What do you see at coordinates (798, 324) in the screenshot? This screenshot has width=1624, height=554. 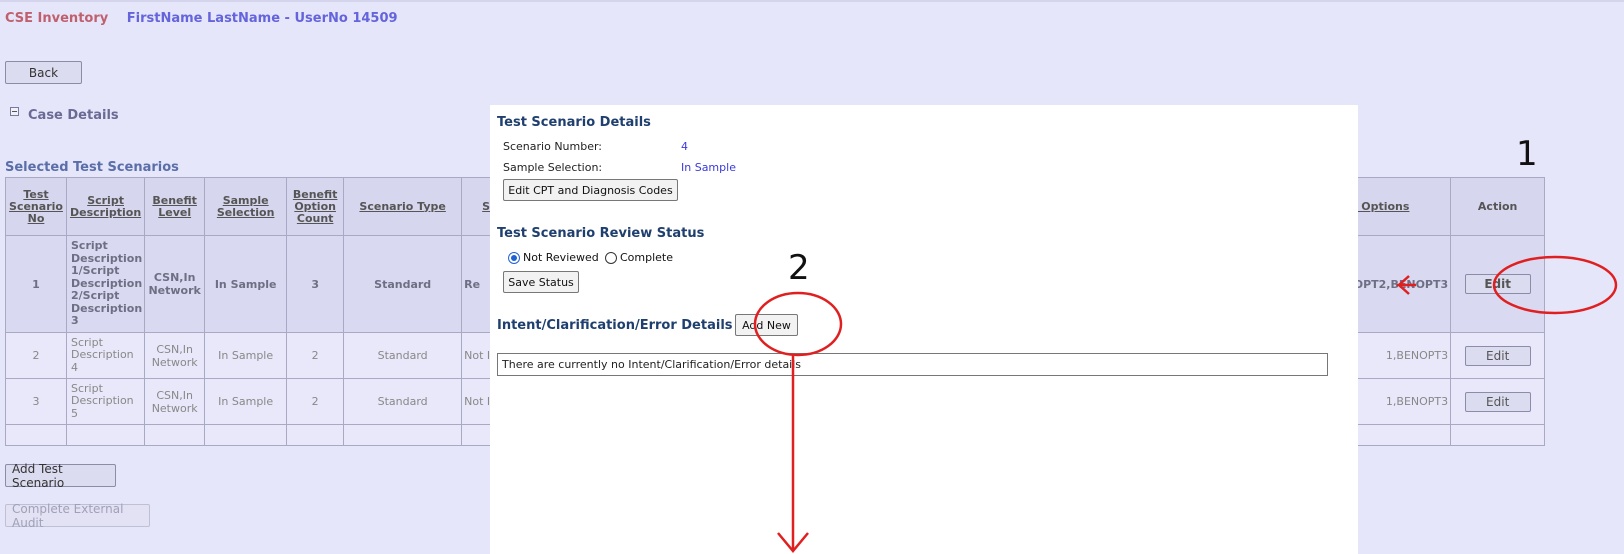 I see `add-new-highlight-circle` at bounding box center [798, 324].